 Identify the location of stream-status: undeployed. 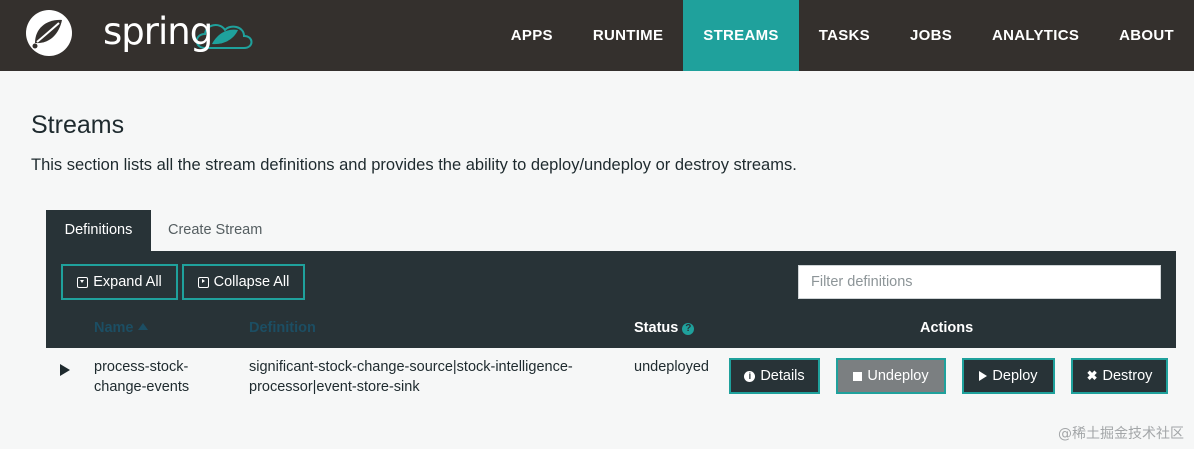
(671, 367).